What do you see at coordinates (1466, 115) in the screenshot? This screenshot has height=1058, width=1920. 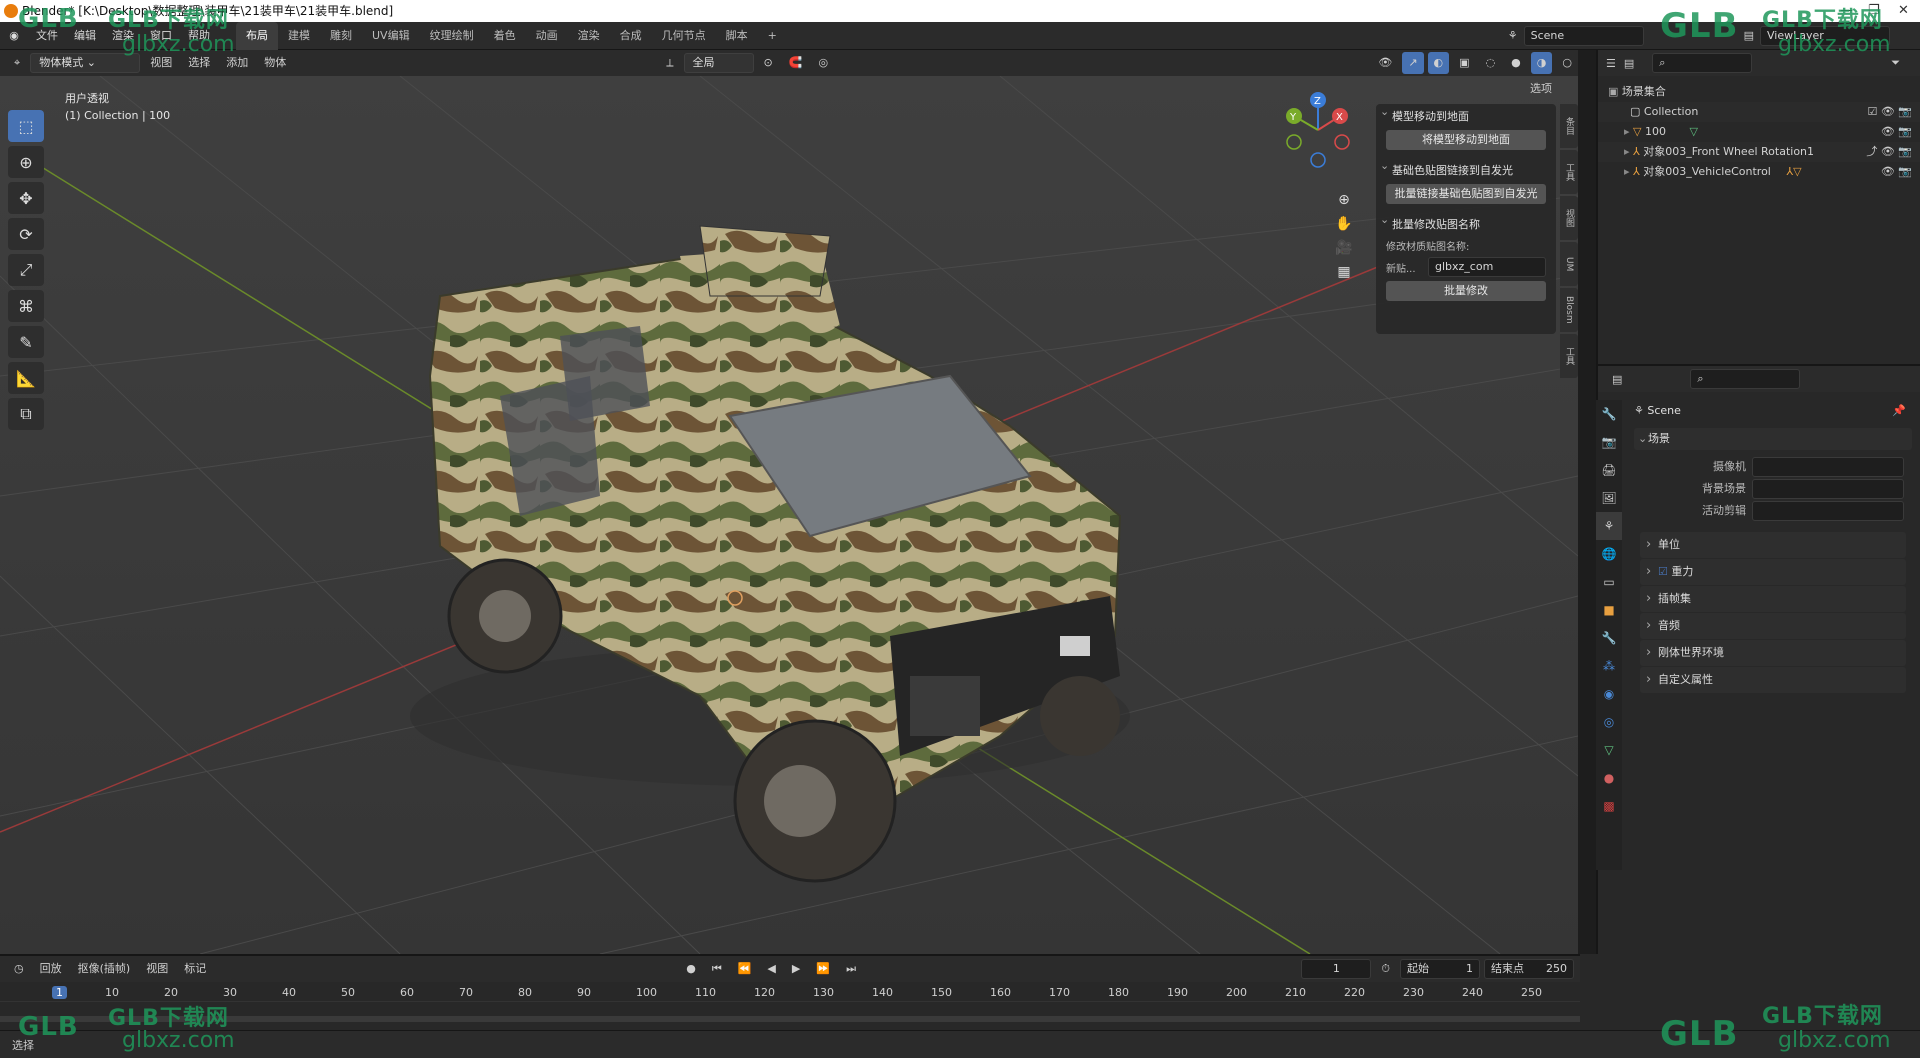 I see `panel-move-to-ground: 模型移动到地面` at bounding box center [1466, 115].